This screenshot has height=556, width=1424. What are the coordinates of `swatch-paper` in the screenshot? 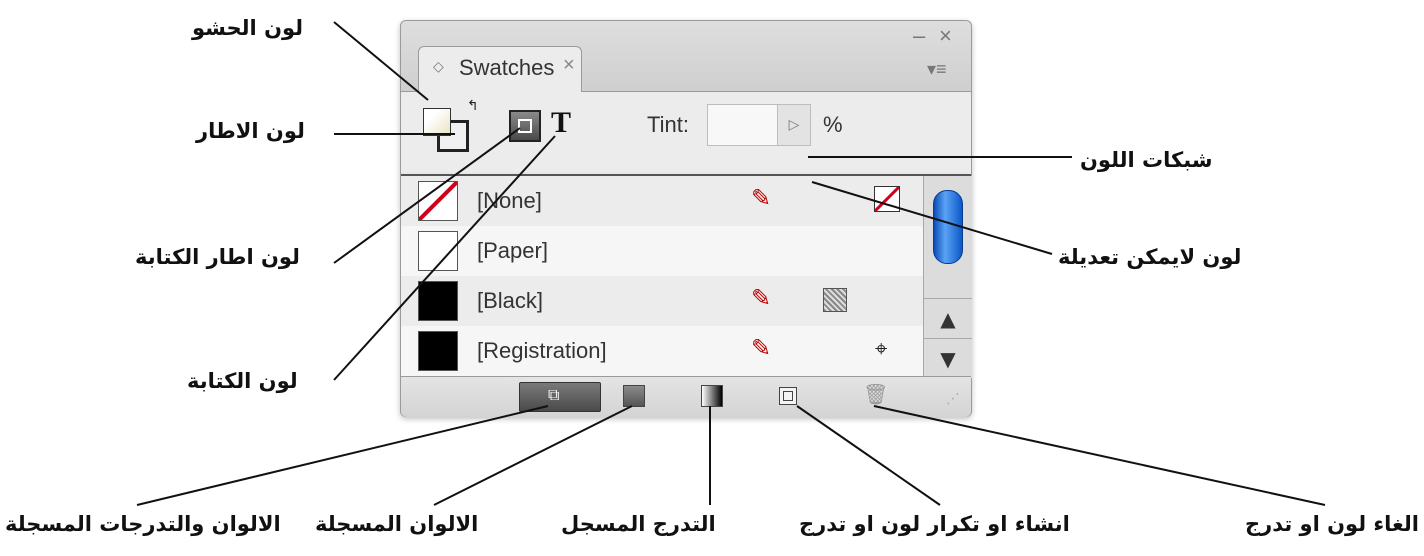 It's located at (438, 251).